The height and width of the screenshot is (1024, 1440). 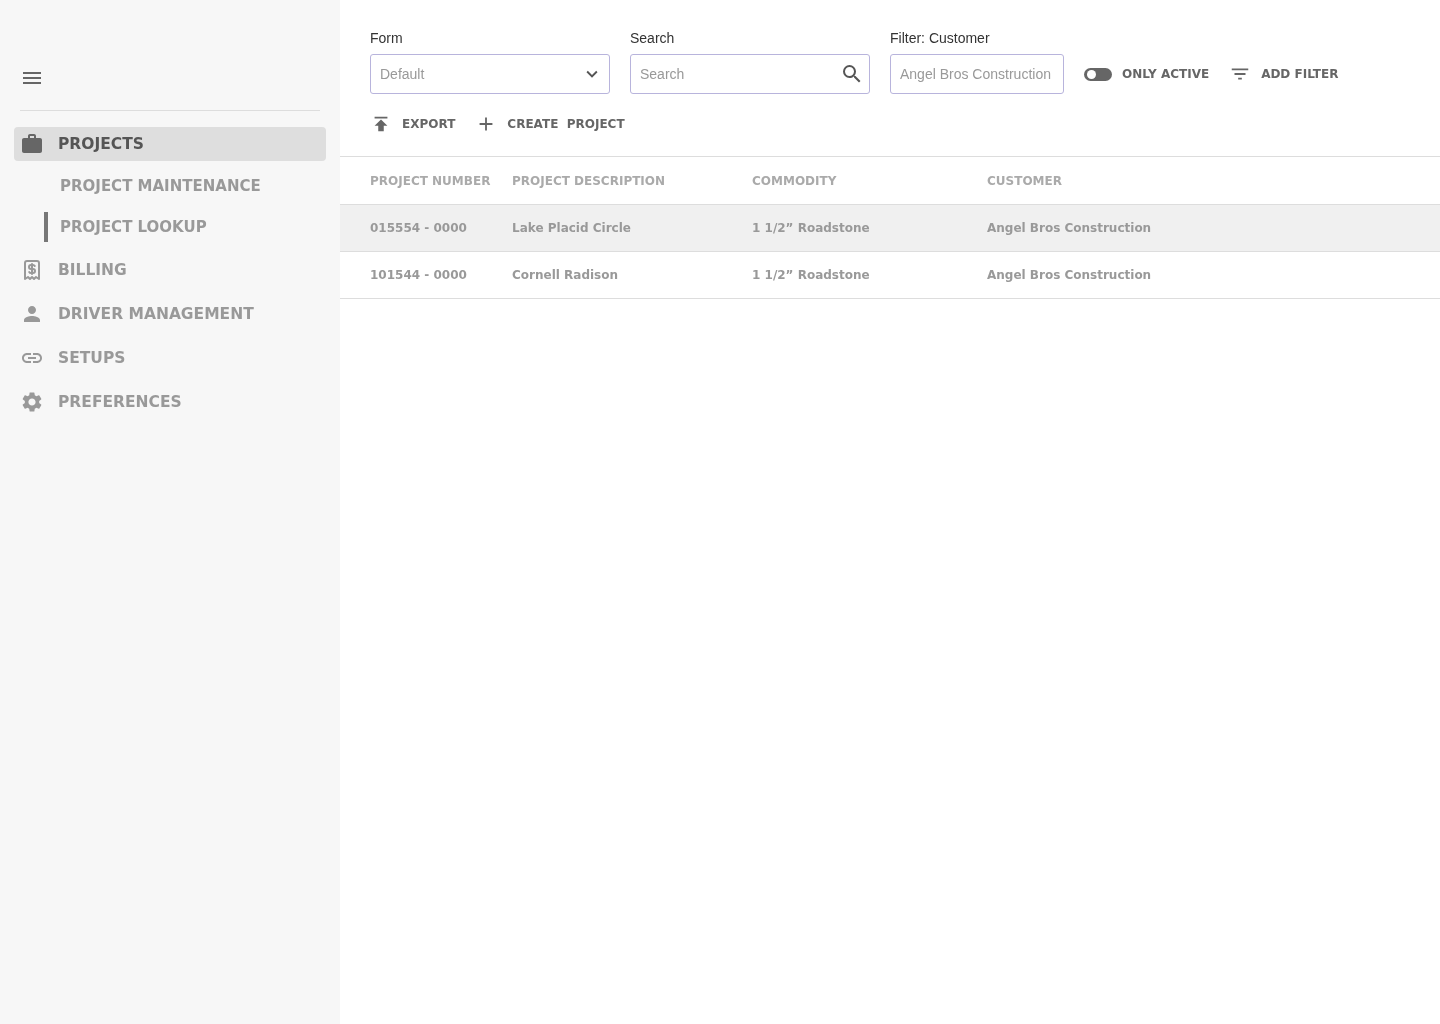 What do you see at coordinates (32, 144) in the screenshot?
I see `briefcase-icon` at bounding box center [32, 144].